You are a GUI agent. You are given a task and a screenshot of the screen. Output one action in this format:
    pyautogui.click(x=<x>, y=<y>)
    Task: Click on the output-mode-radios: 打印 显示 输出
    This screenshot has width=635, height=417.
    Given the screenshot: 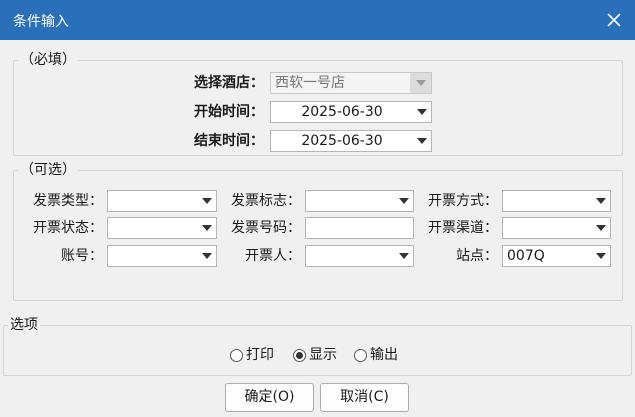 What is the action you would take?
    pyautogui.click(x=317, y=355)
    